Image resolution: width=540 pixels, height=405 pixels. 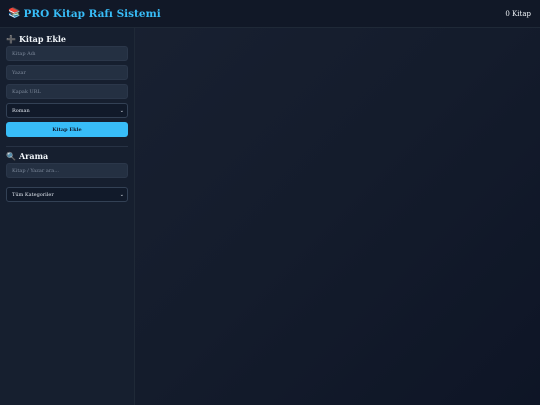 What do you see at coordinates (21, 110) in the screenshot?
I see `category-select-value: Roman` at bounding box center [21, 110].